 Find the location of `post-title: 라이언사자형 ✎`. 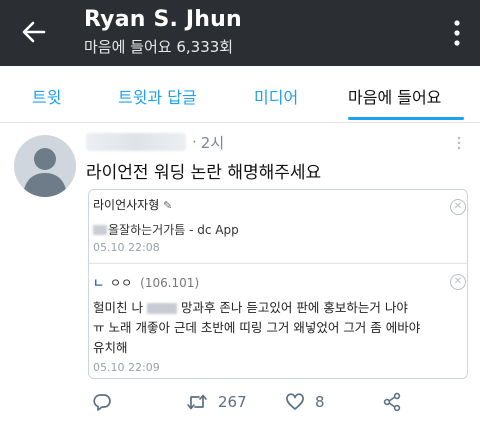

post-title: 라이언사자형 ✎ is located at coordinates (132, 204).